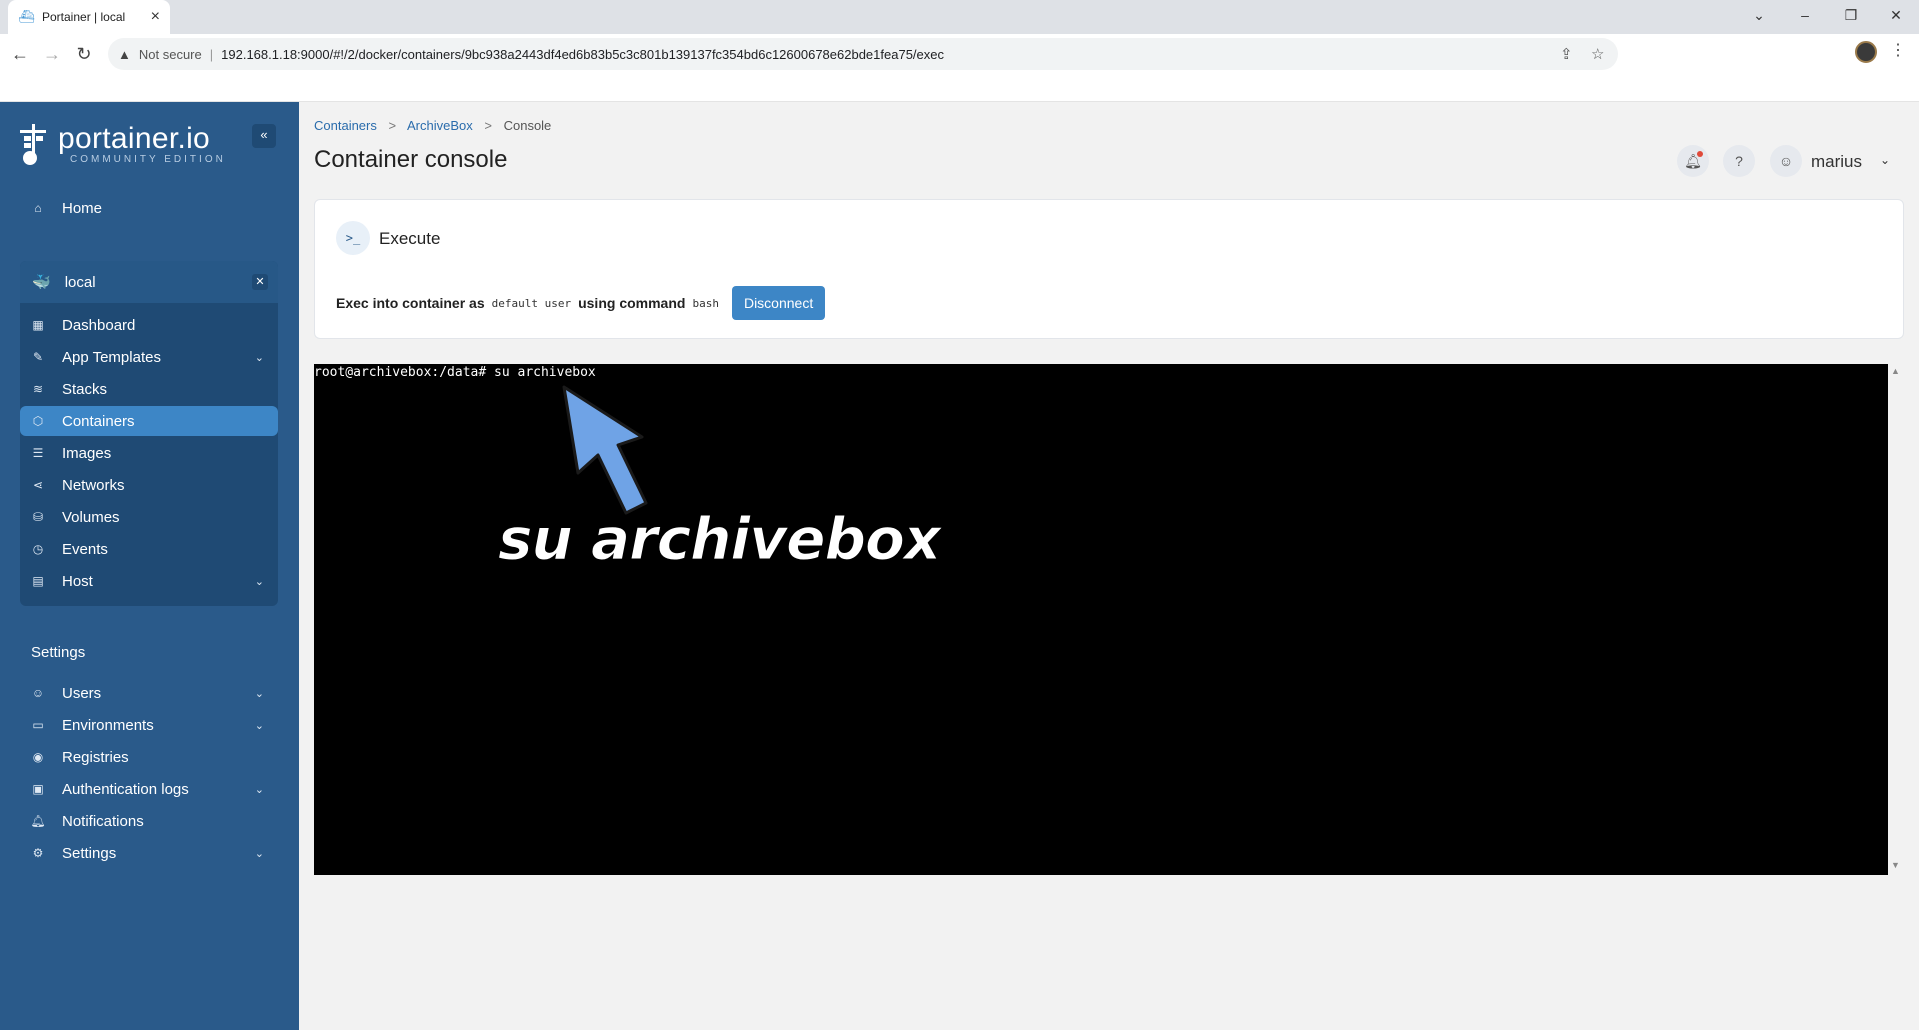  What do you see at coordinates (411, 159) in the screenshot?
I see `page-title: Container console` at bounding box center [411, 159].